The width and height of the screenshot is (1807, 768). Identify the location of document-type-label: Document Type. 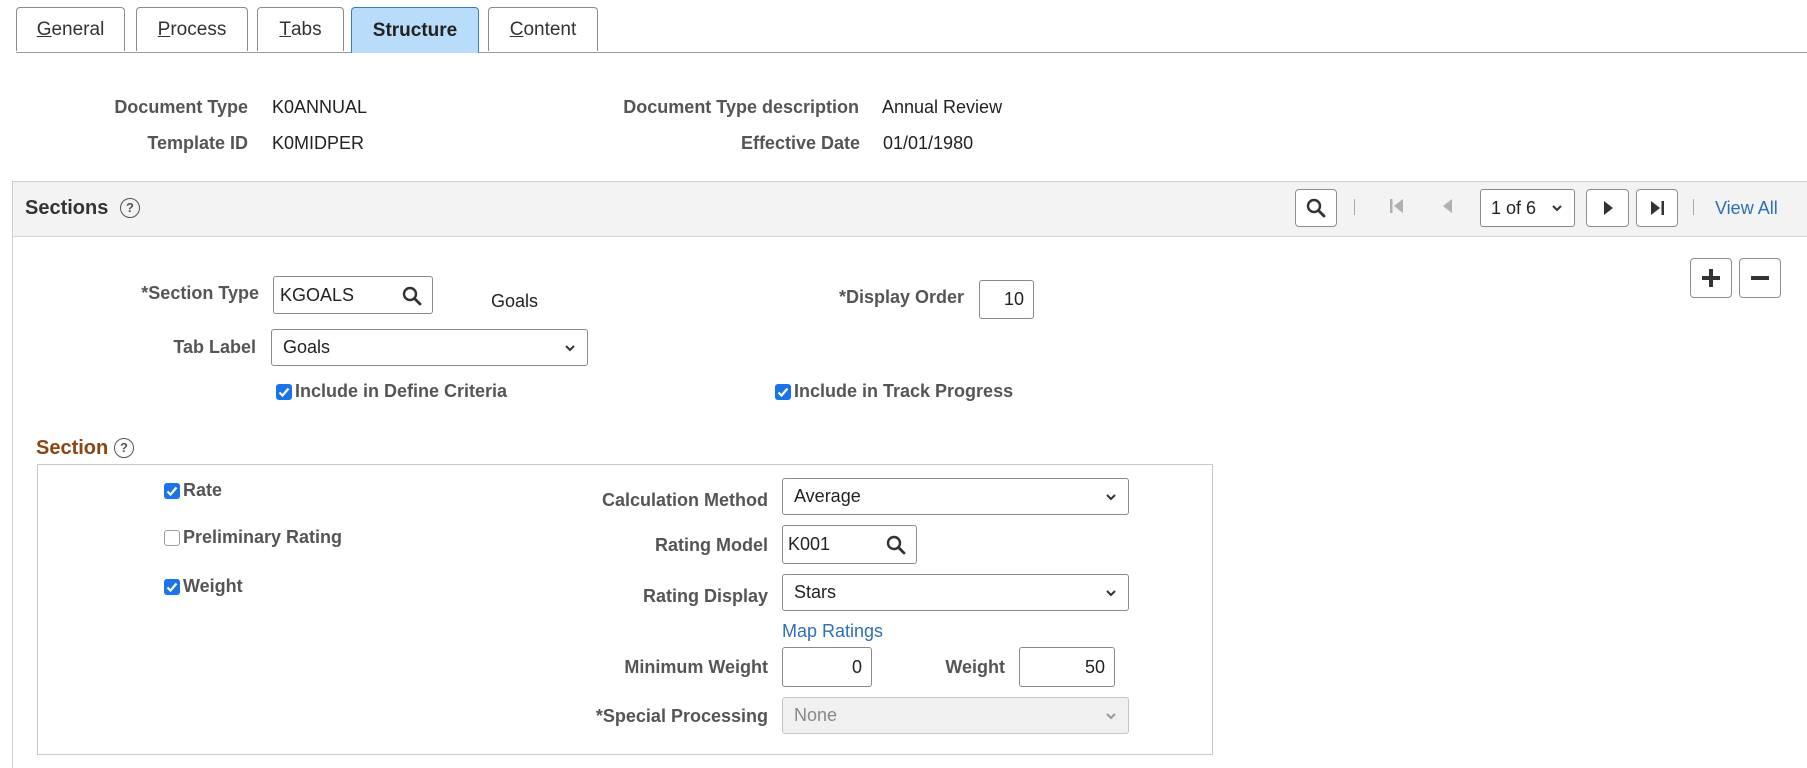
(181, 107).